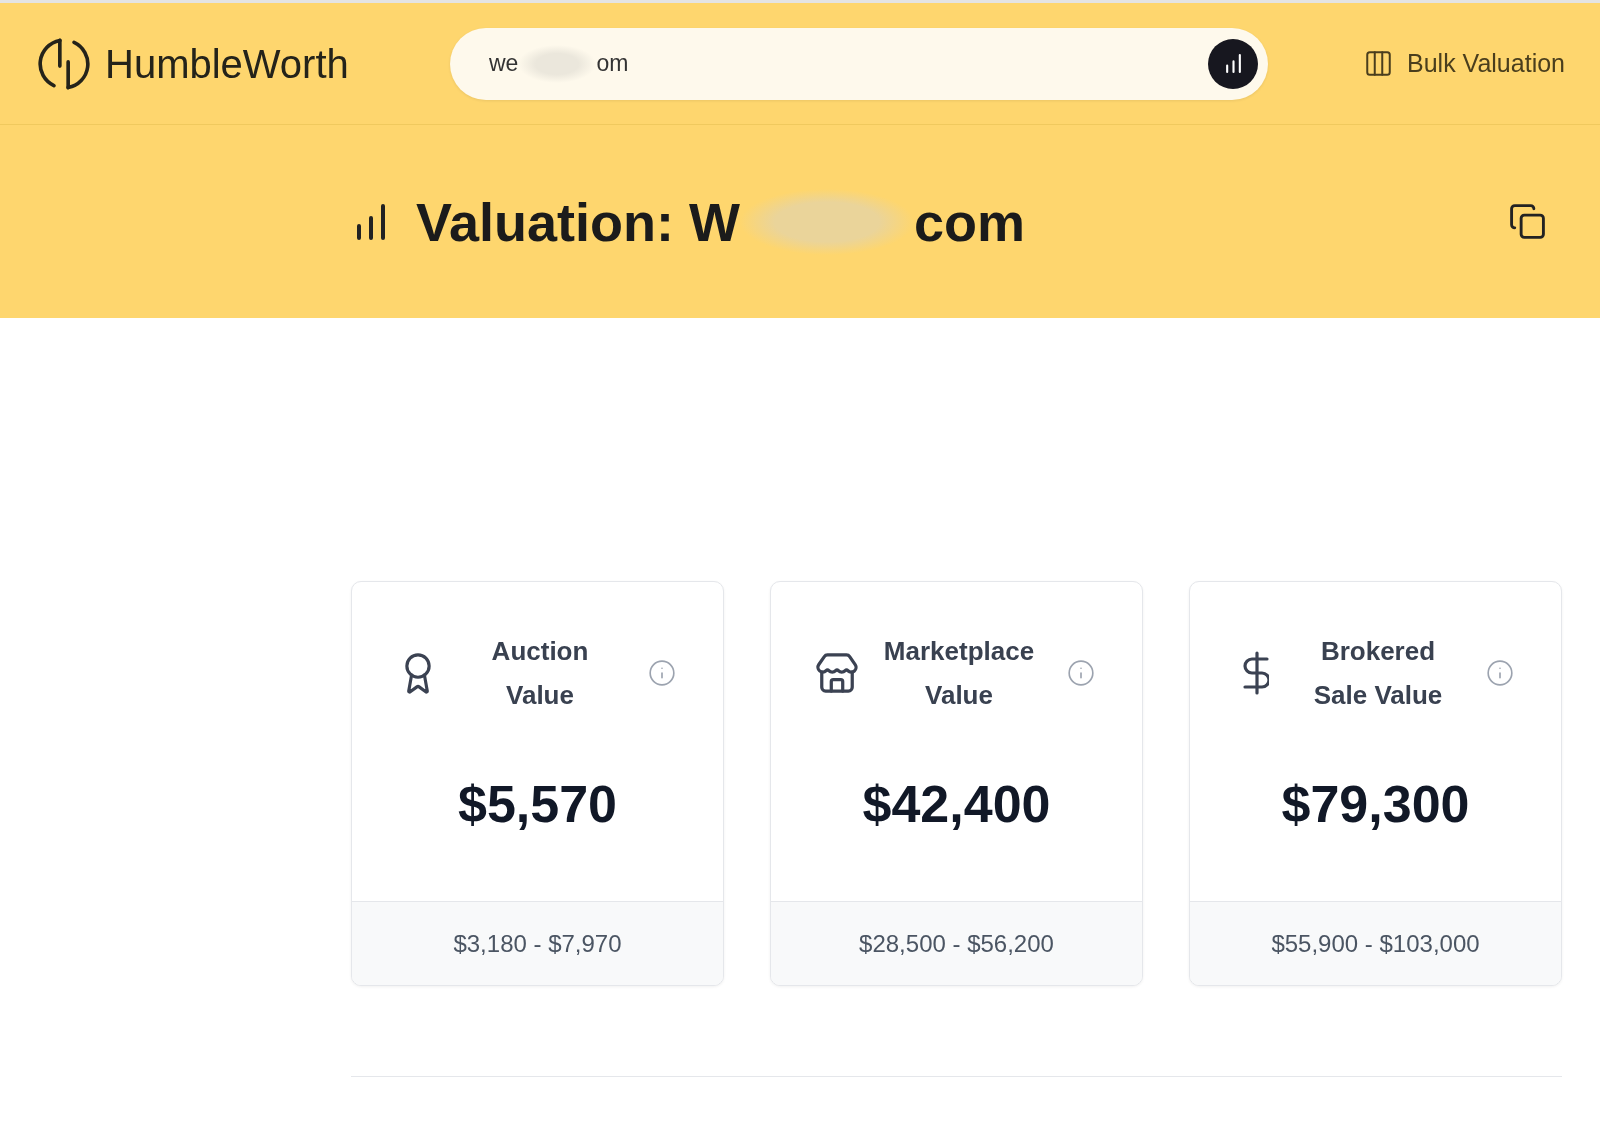 Image resolution: width=1600 pixels, height=1144 pixels. I want to click on value-range: $3,180 - $7,970, so click(537, 943).